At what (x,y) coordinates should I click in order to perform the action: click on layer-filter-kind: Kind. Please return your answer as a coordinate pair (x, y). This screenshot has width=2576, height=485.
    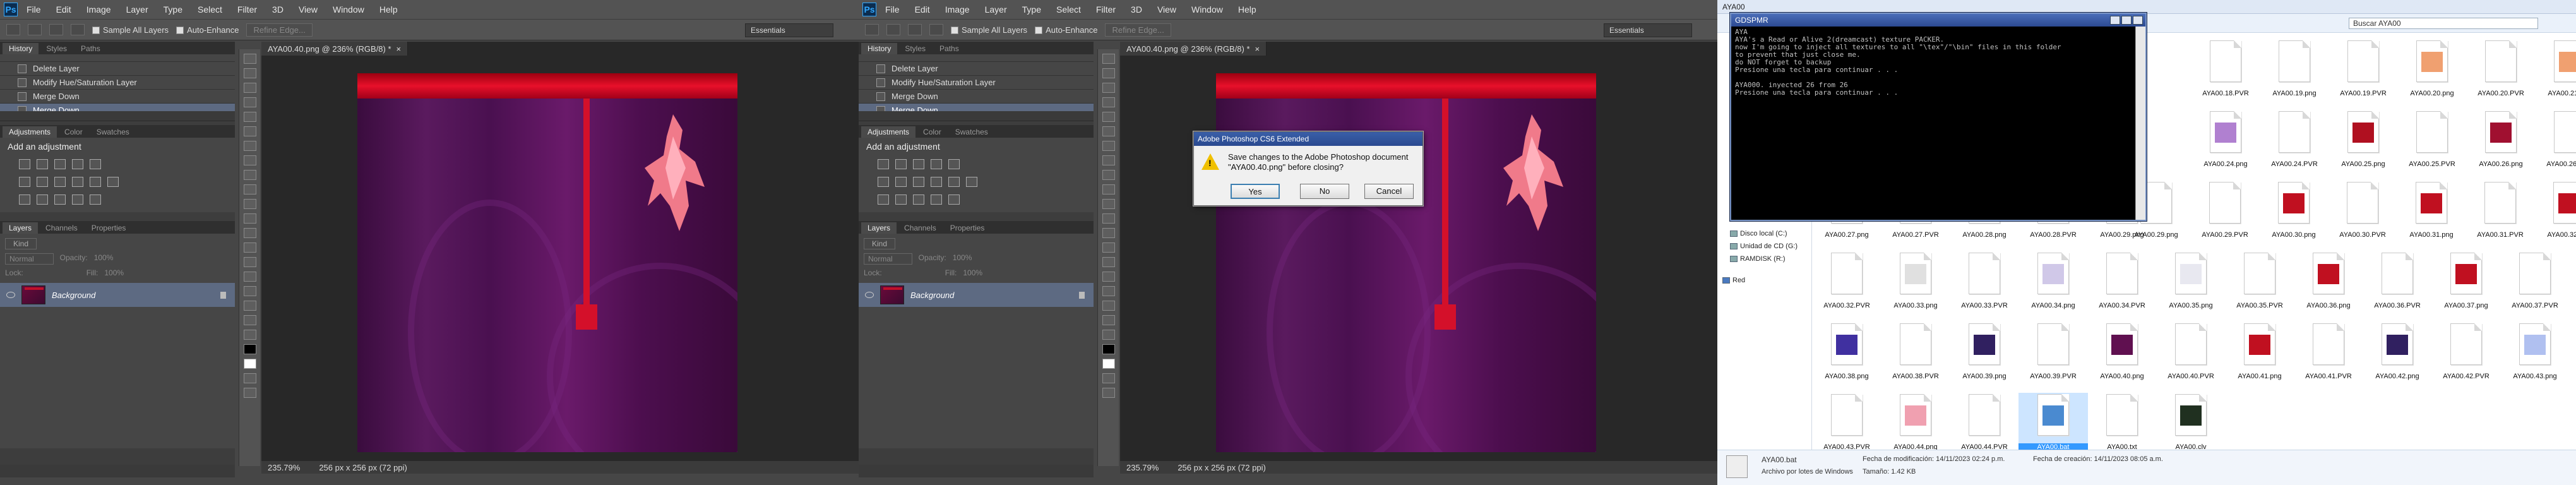
    Looking at the image, I should click on (21, 243).